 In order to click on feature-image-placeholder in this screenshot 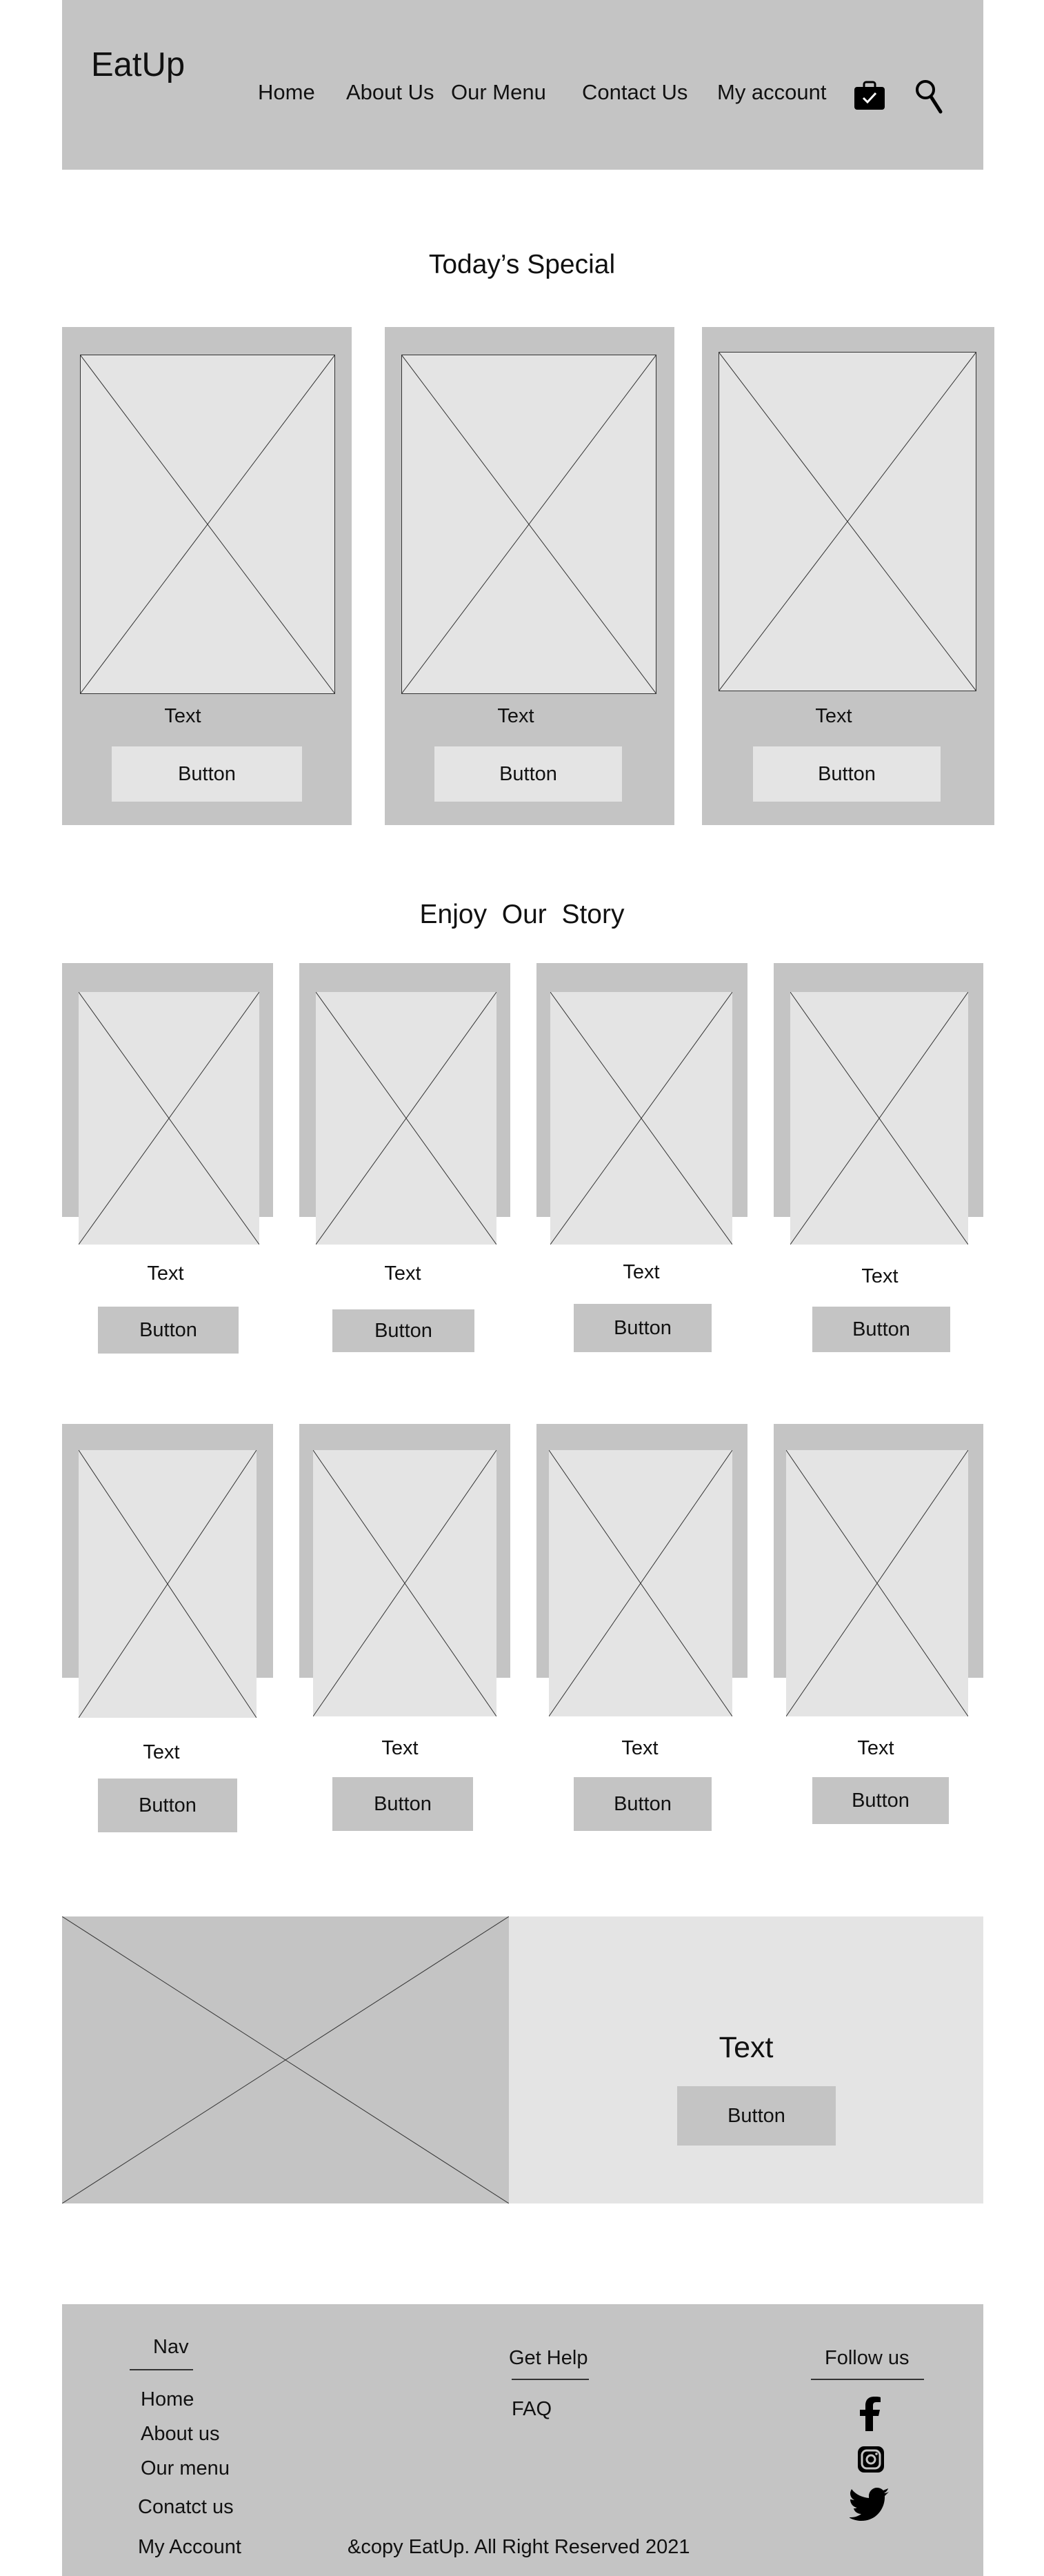, I will do `click(285, 2059)`.